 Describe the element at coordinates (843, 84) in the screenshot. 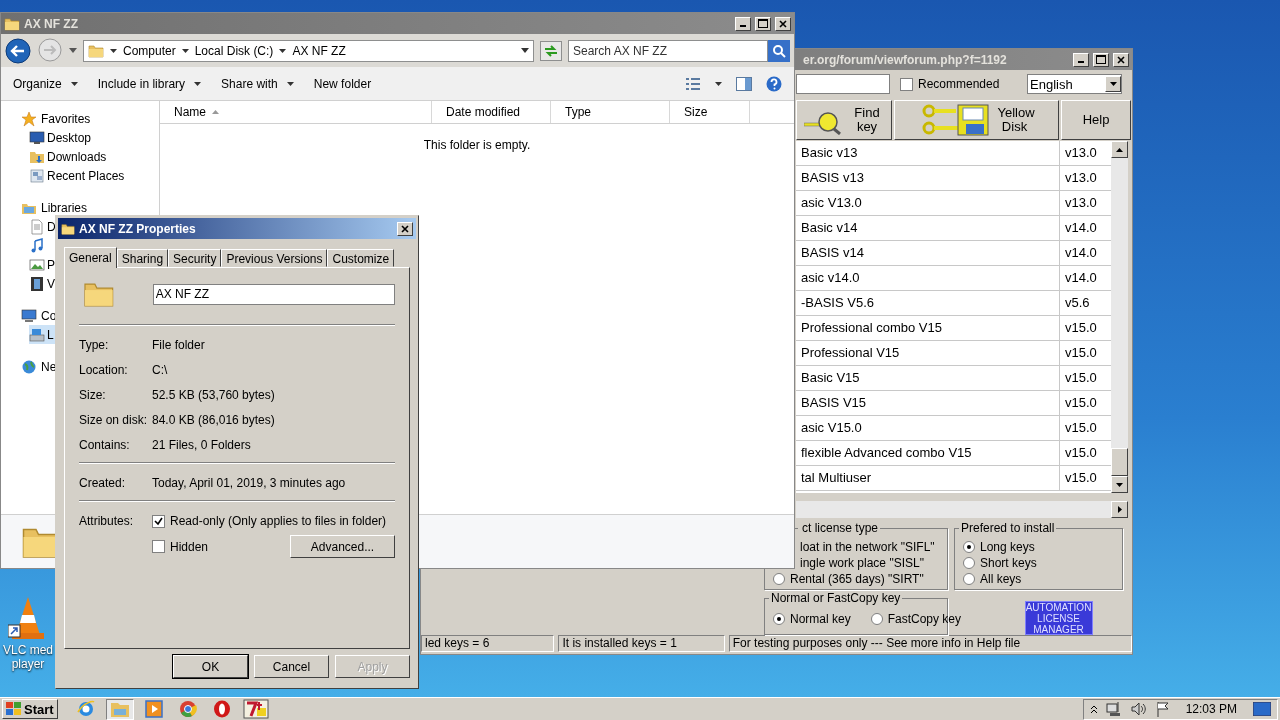

I see `search-field` at that location.